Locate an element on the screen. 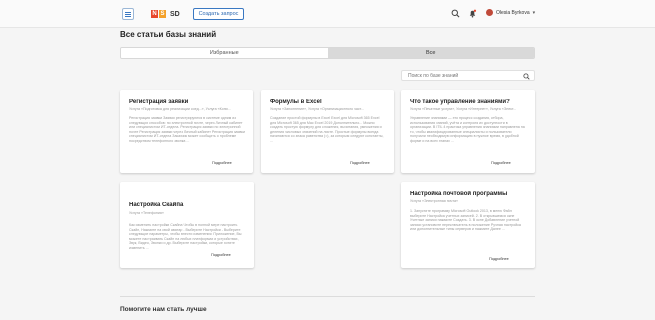 The height and width of the screenshot is (320, 655). article-title: Настройка почтовой программы is located at coordinates (459, 194).